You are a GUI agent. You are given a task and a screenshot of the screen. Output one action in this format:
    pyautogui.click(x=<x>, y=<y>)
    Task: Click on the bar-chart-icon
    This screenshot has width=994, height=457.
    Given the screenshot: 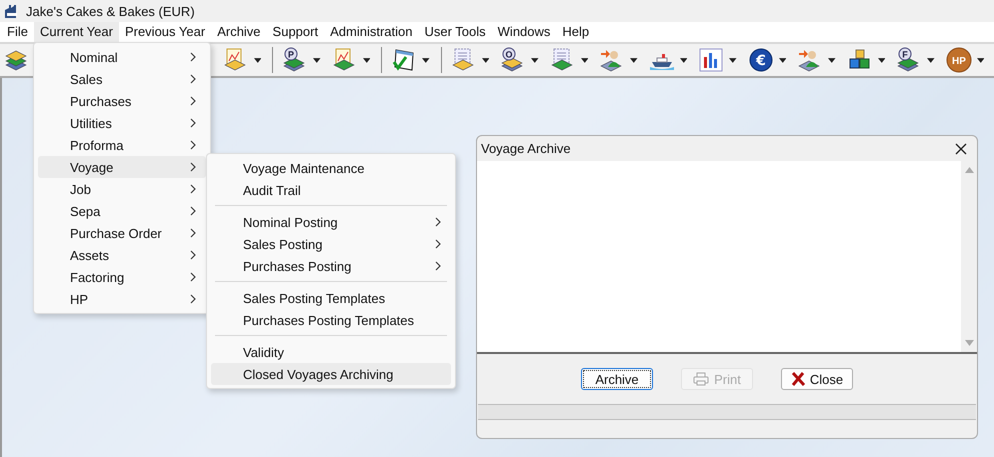 What is the action you would take?
    pyautogui.click(x=711, y=60)
    